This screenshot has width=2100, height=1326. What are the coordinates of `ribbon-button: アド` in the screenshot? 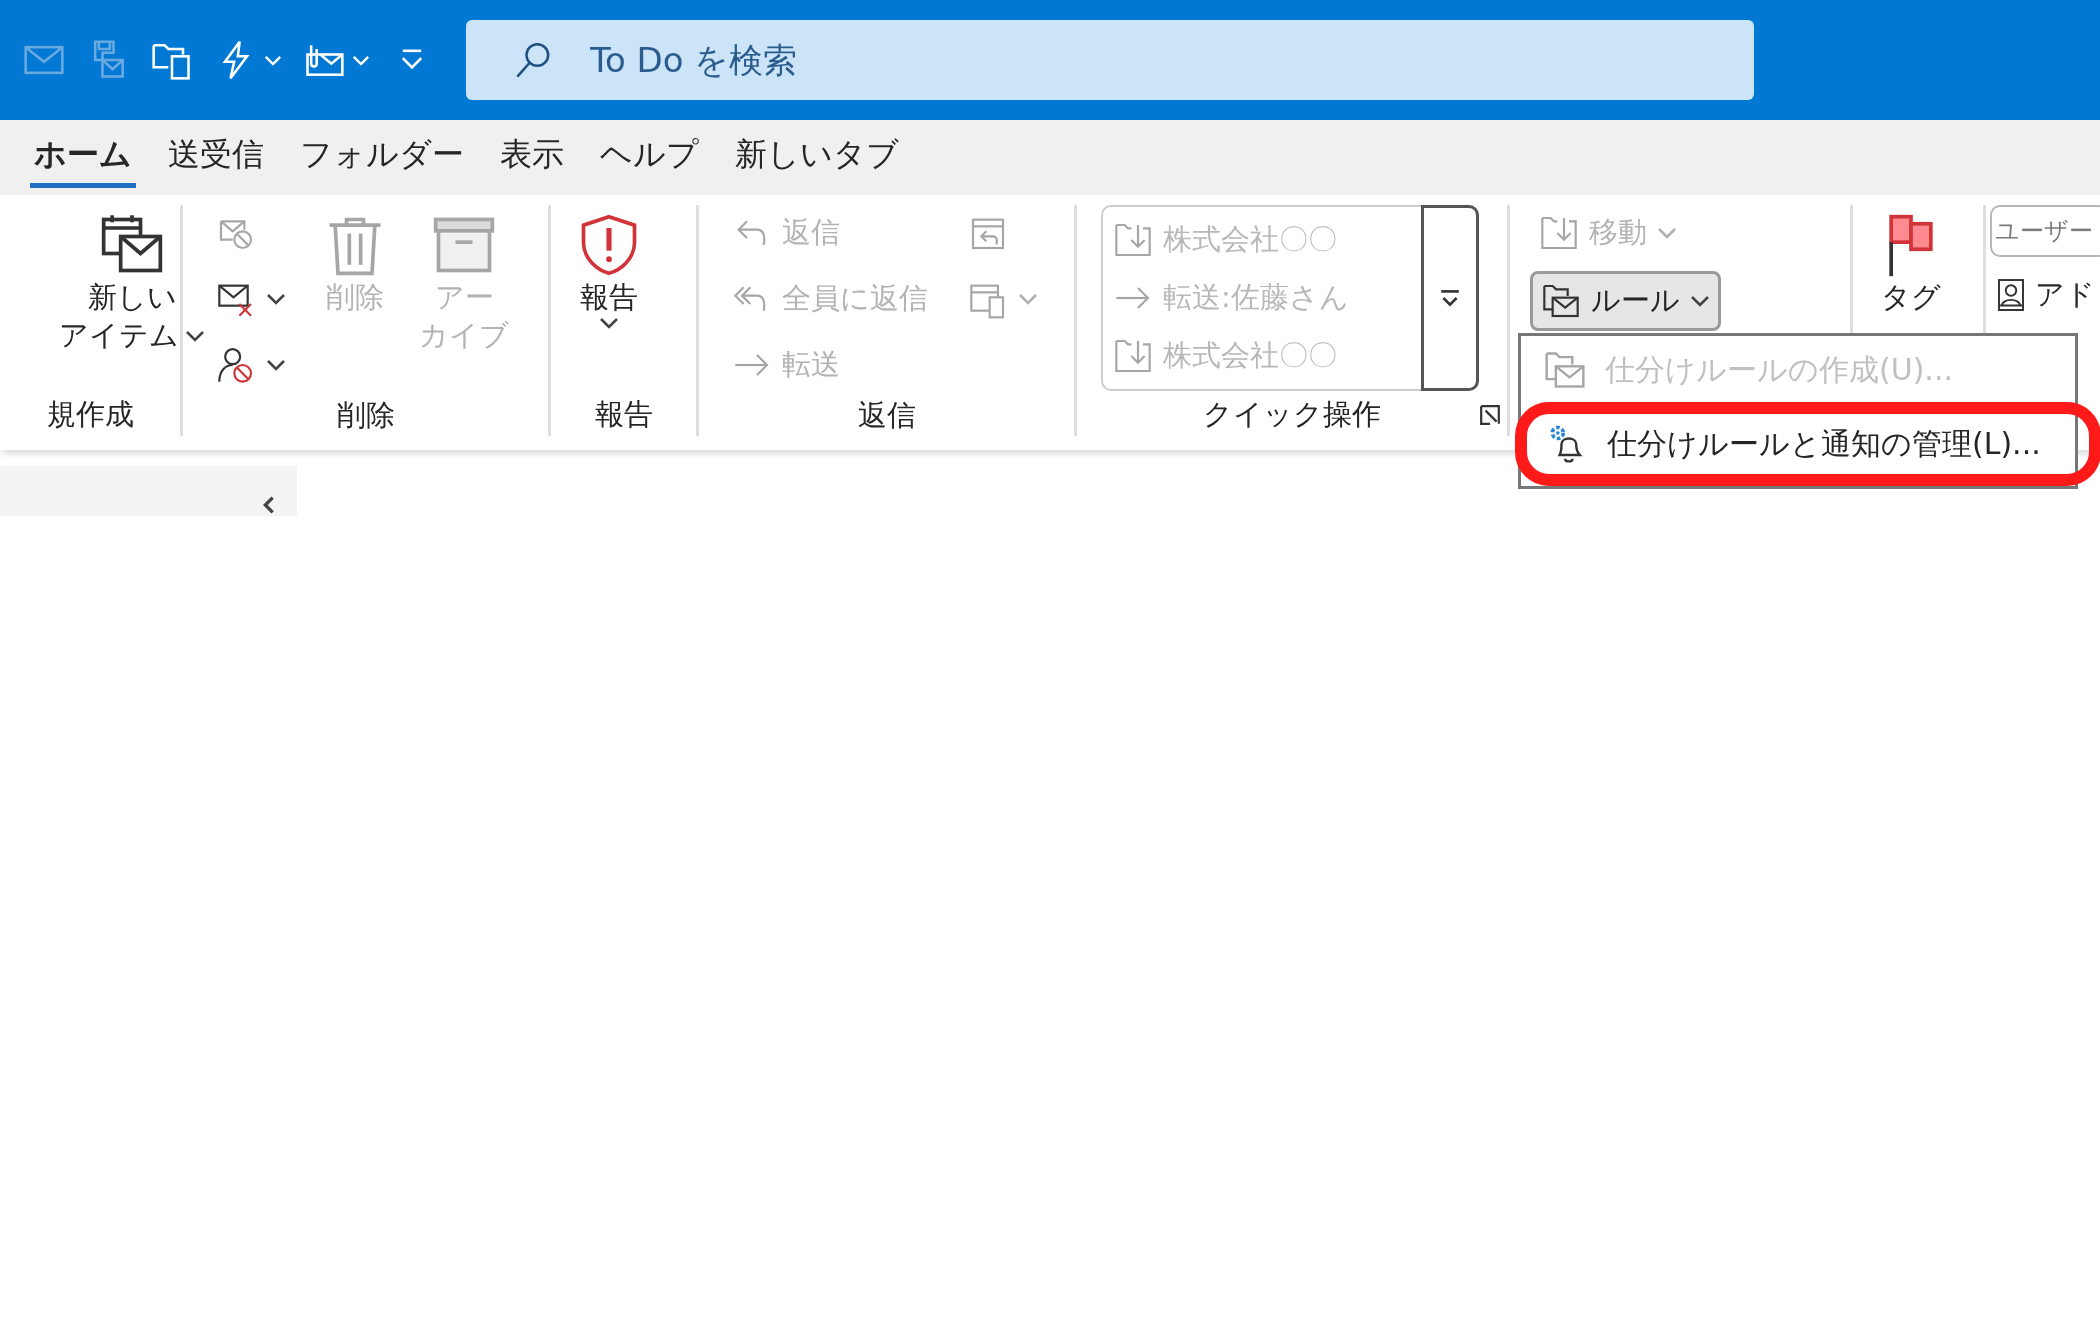 It's located at (2045, 295).